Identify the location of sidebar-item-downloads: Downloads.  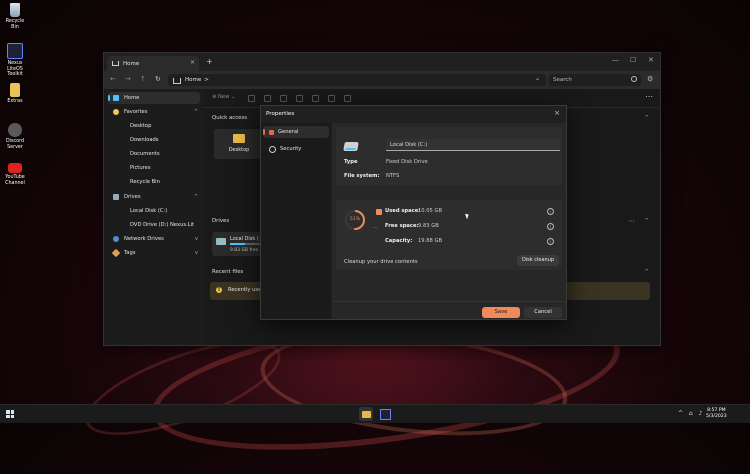
(154, 140).